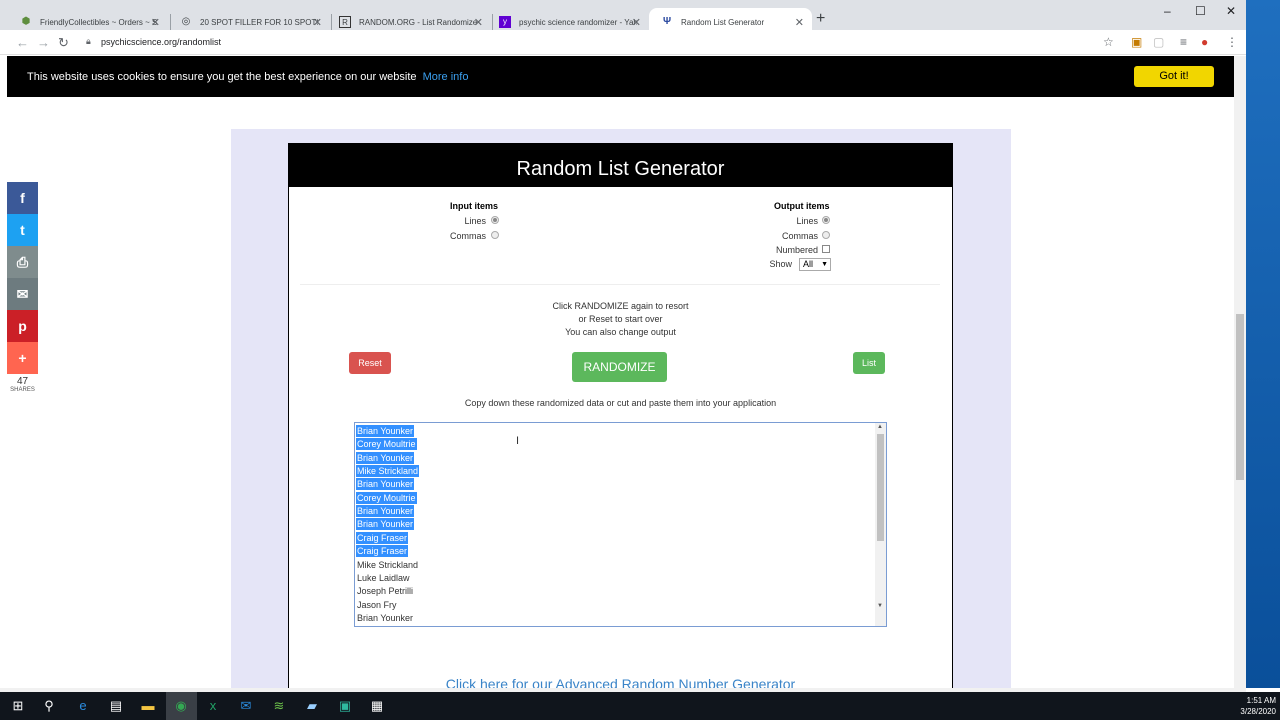 This screenshot has width=1280, height=720. I want to click on page-scroll-thumb, so click(1240, 397).